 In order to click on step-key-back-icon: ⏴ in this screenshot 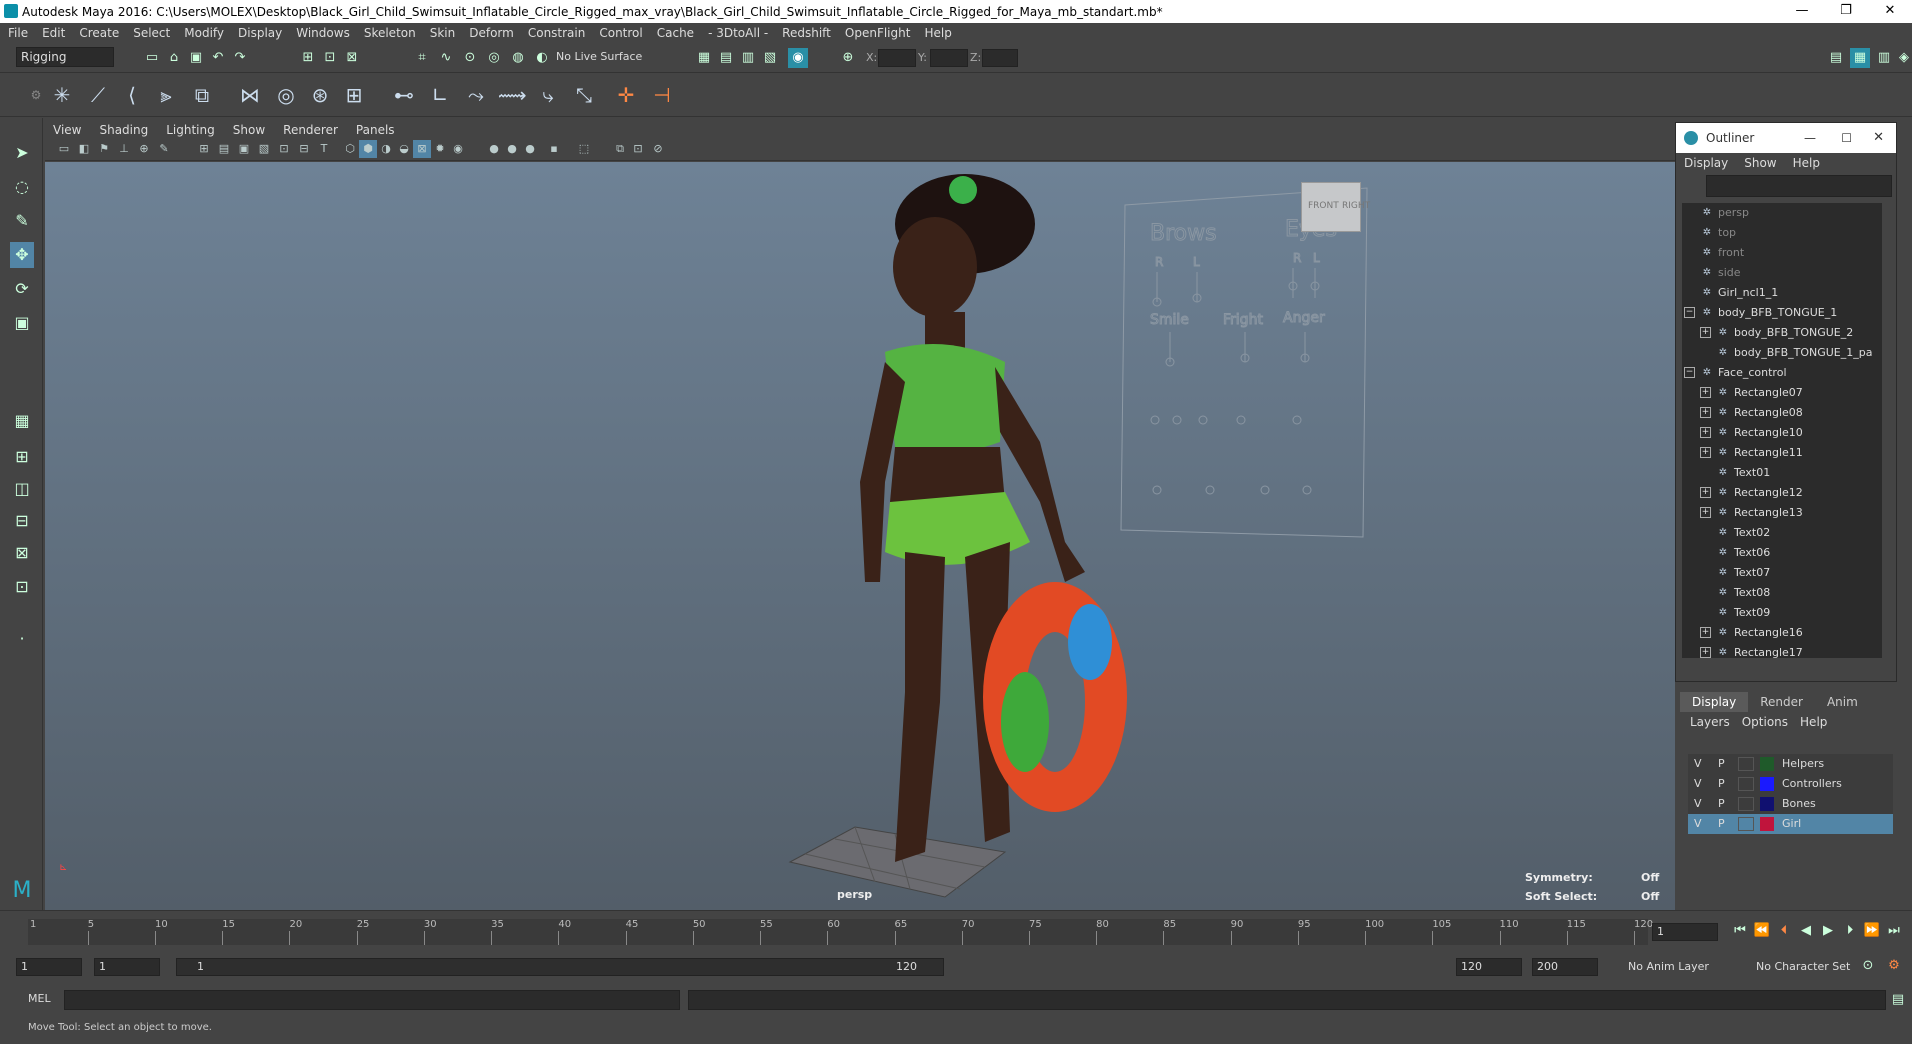, I will do `click(1784, 931)`.